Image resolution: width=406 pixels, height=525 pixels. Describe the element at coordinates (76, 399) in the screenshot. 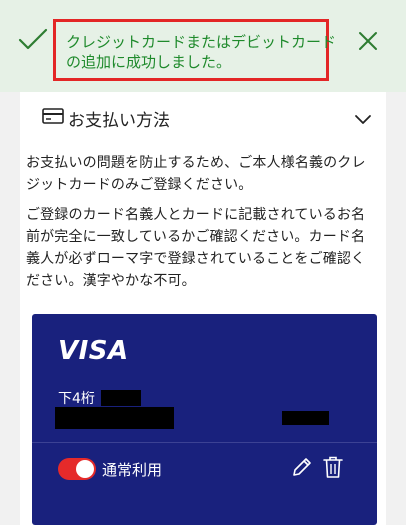

I see `card-last4-label: 下4桁` at that location.